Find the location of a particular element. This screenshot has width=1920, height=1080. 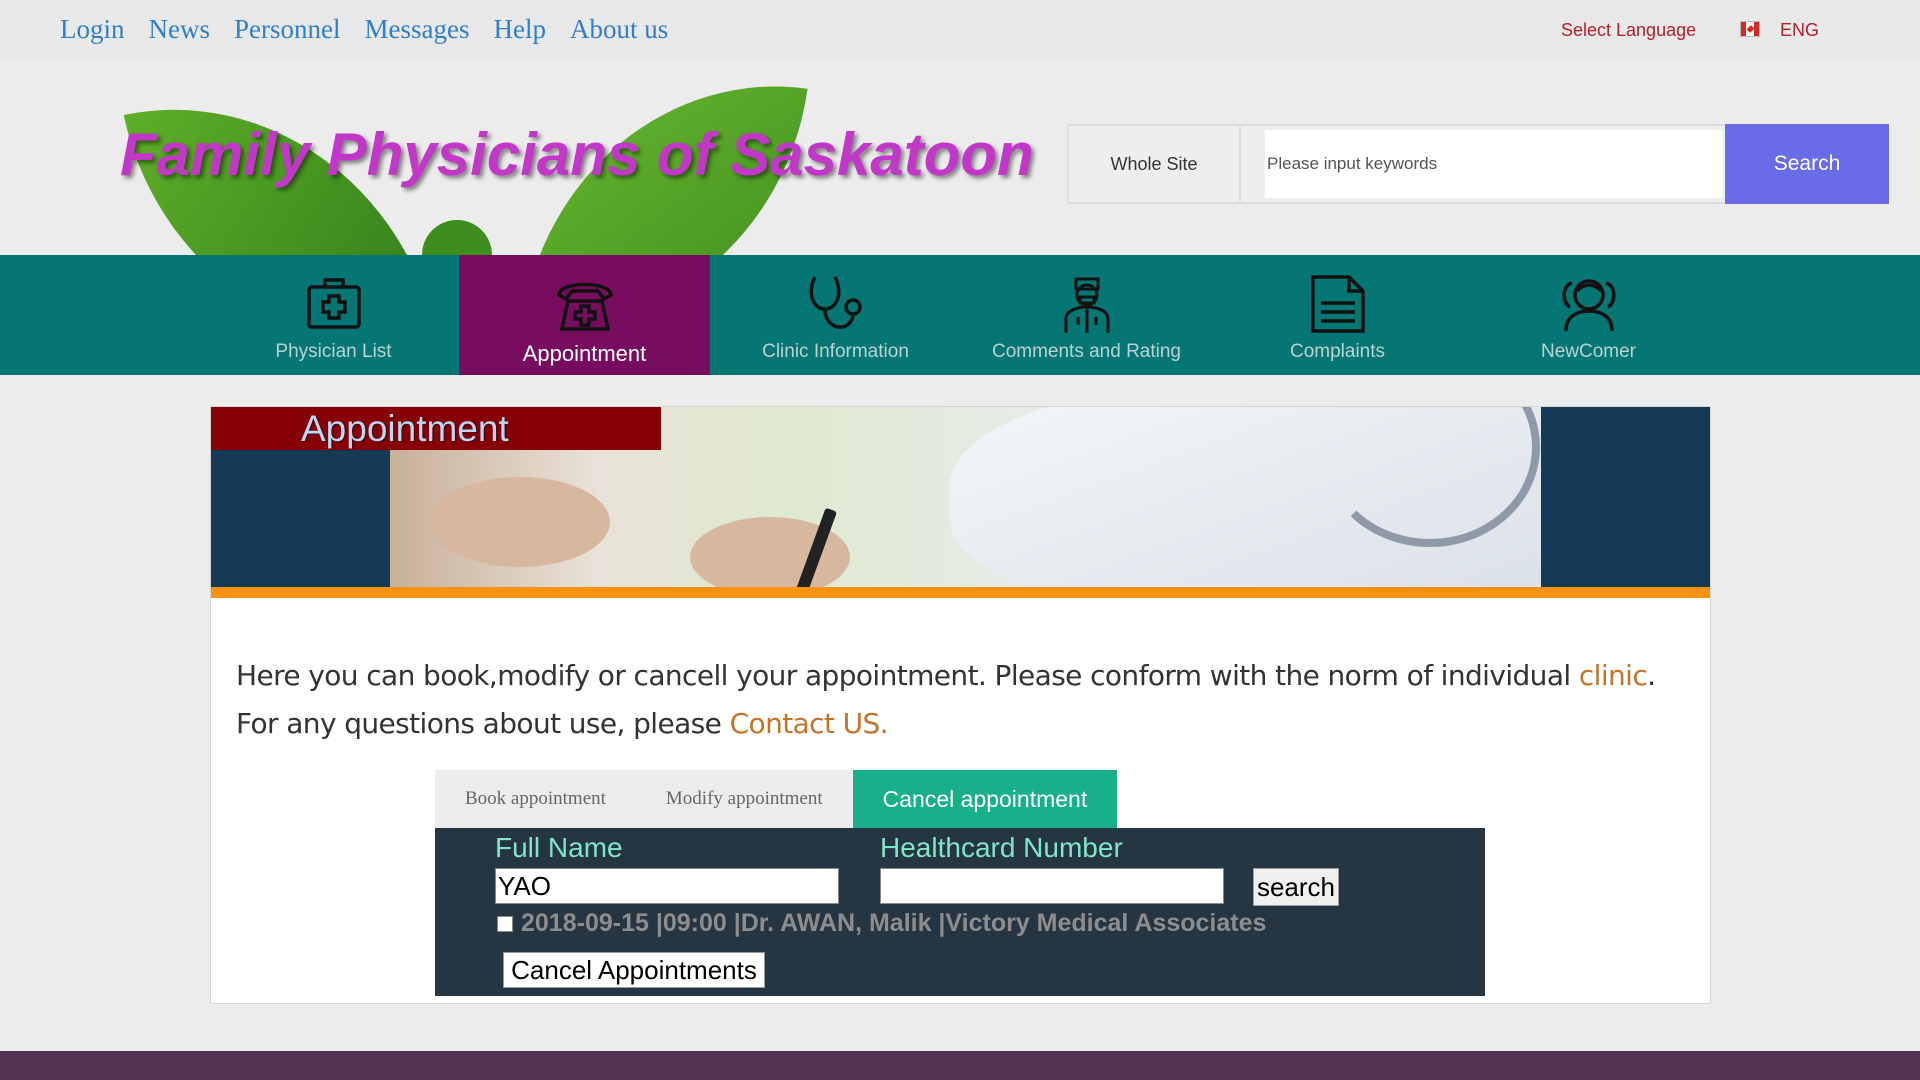

nav-label: Physician List is located at coordinates (333, 351).